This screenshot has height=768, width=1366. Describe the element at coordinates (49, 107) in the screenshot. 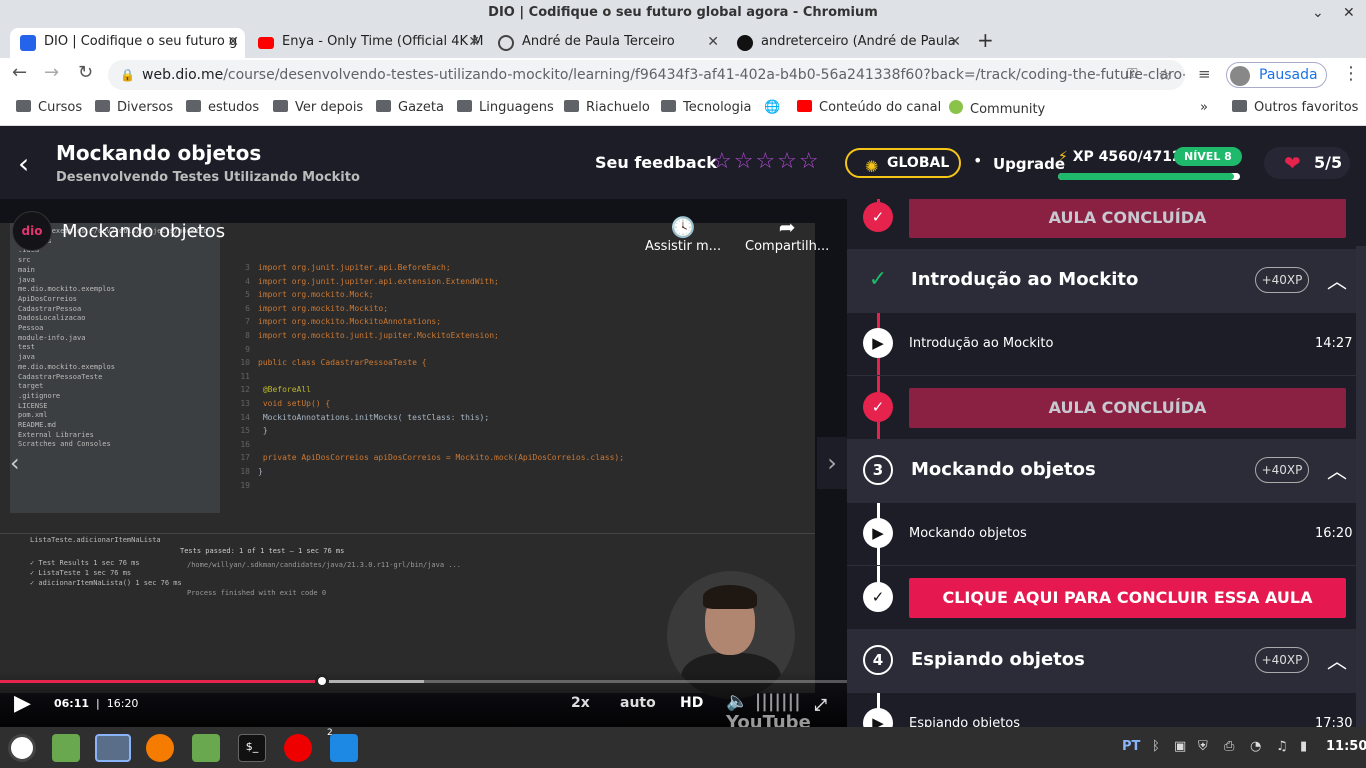

I see `bookmark-cursos: Cursos` at that location.